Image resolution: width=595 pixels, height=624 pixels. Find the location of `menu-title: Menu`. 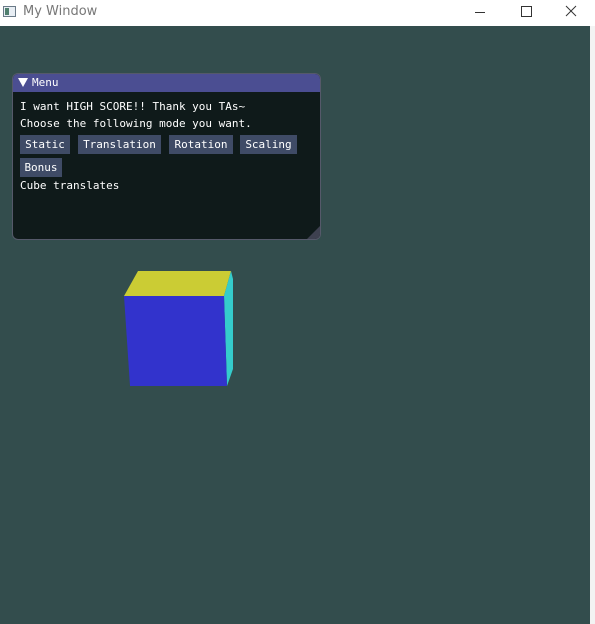

menu-title: Menu is located at coordinates (45, 82).